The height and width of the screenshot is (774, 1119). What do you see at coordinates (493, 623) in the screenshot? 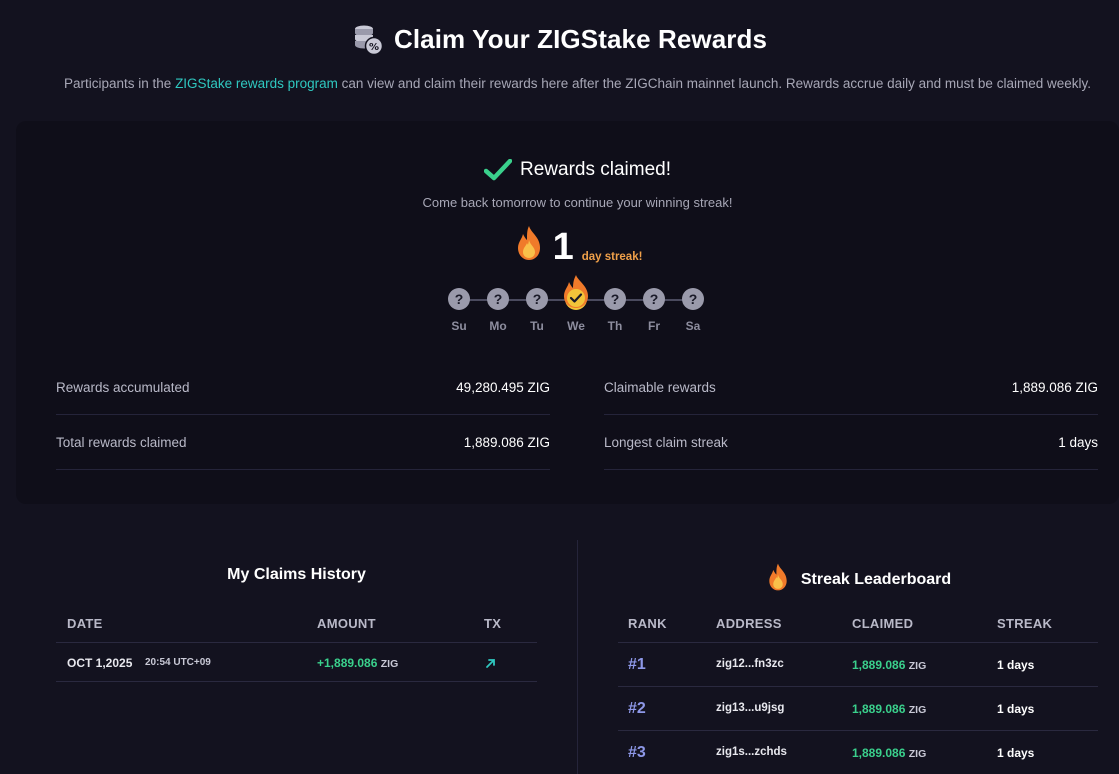
I see `col-header-tx: TX` at bounding box center [493, 623].